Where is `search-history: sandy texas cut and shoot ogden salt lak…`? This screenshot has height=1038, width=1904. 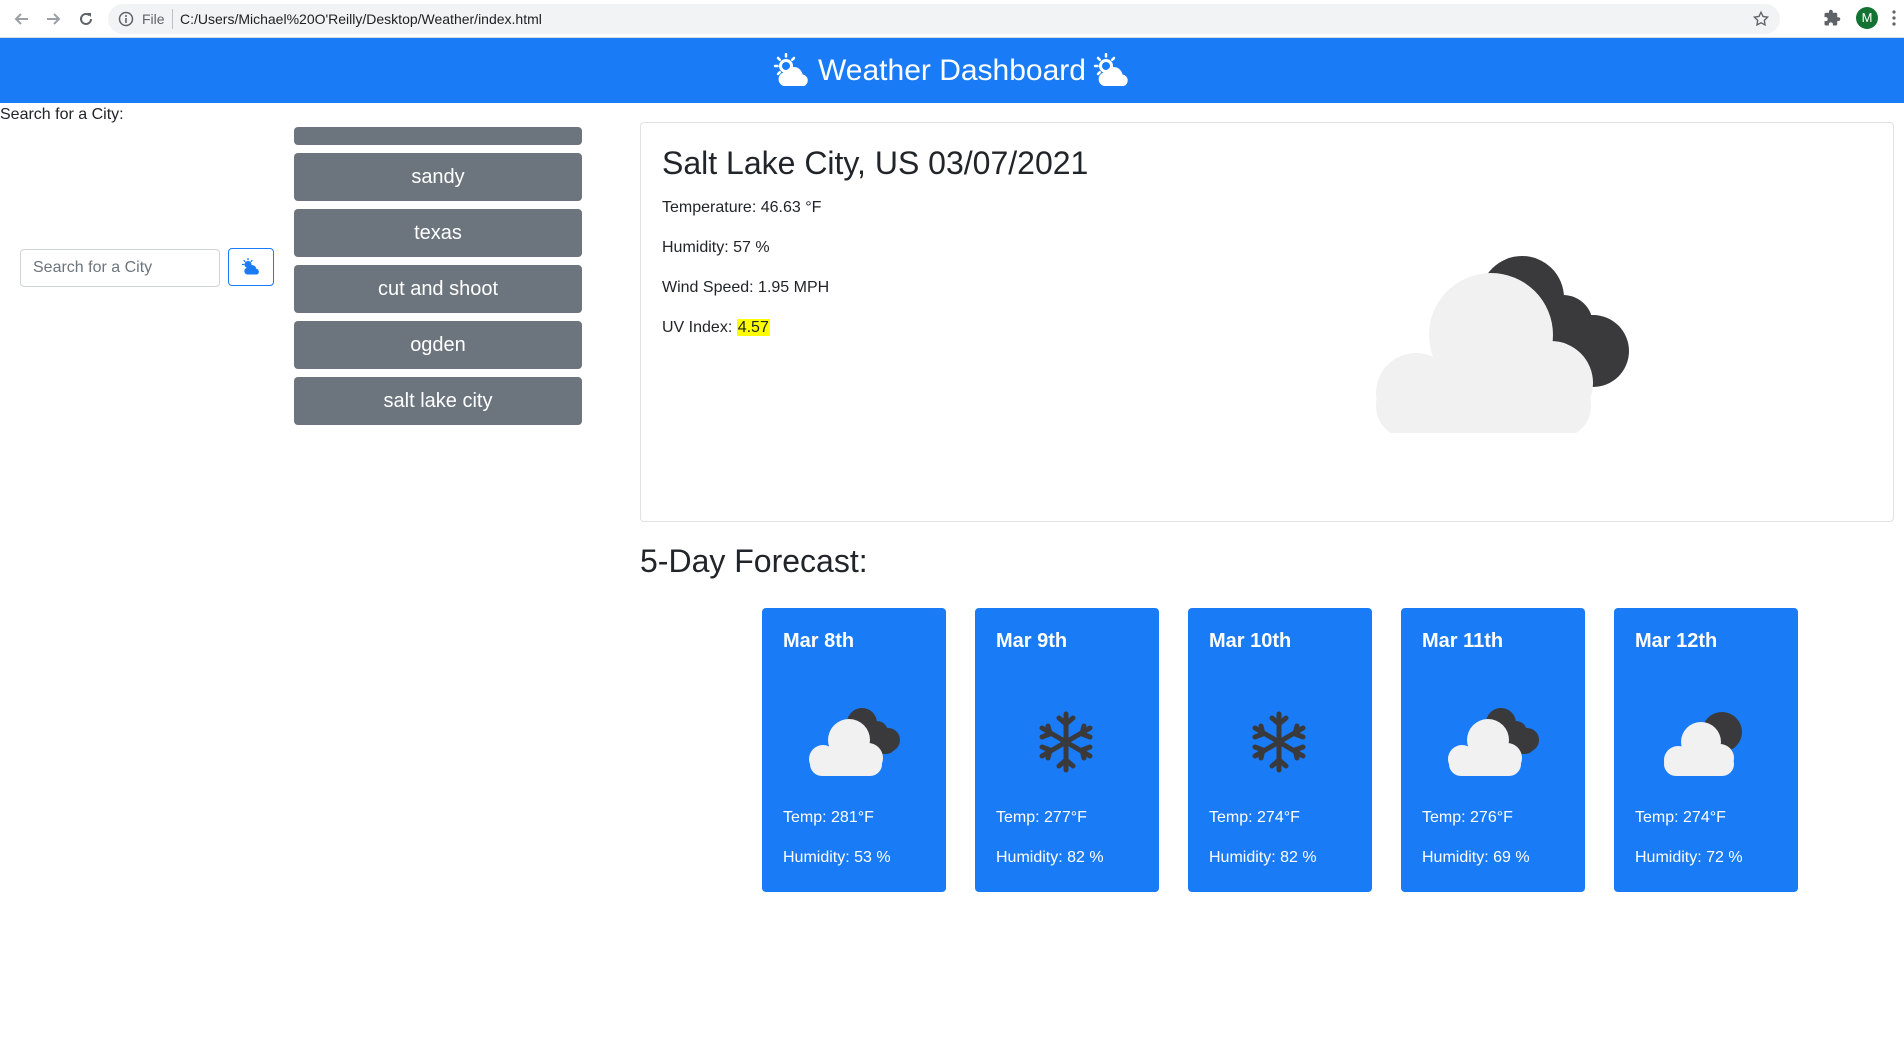 search-history: sandy texas cut and shoot ogden salt lak… is located at coordinates (438, 276).